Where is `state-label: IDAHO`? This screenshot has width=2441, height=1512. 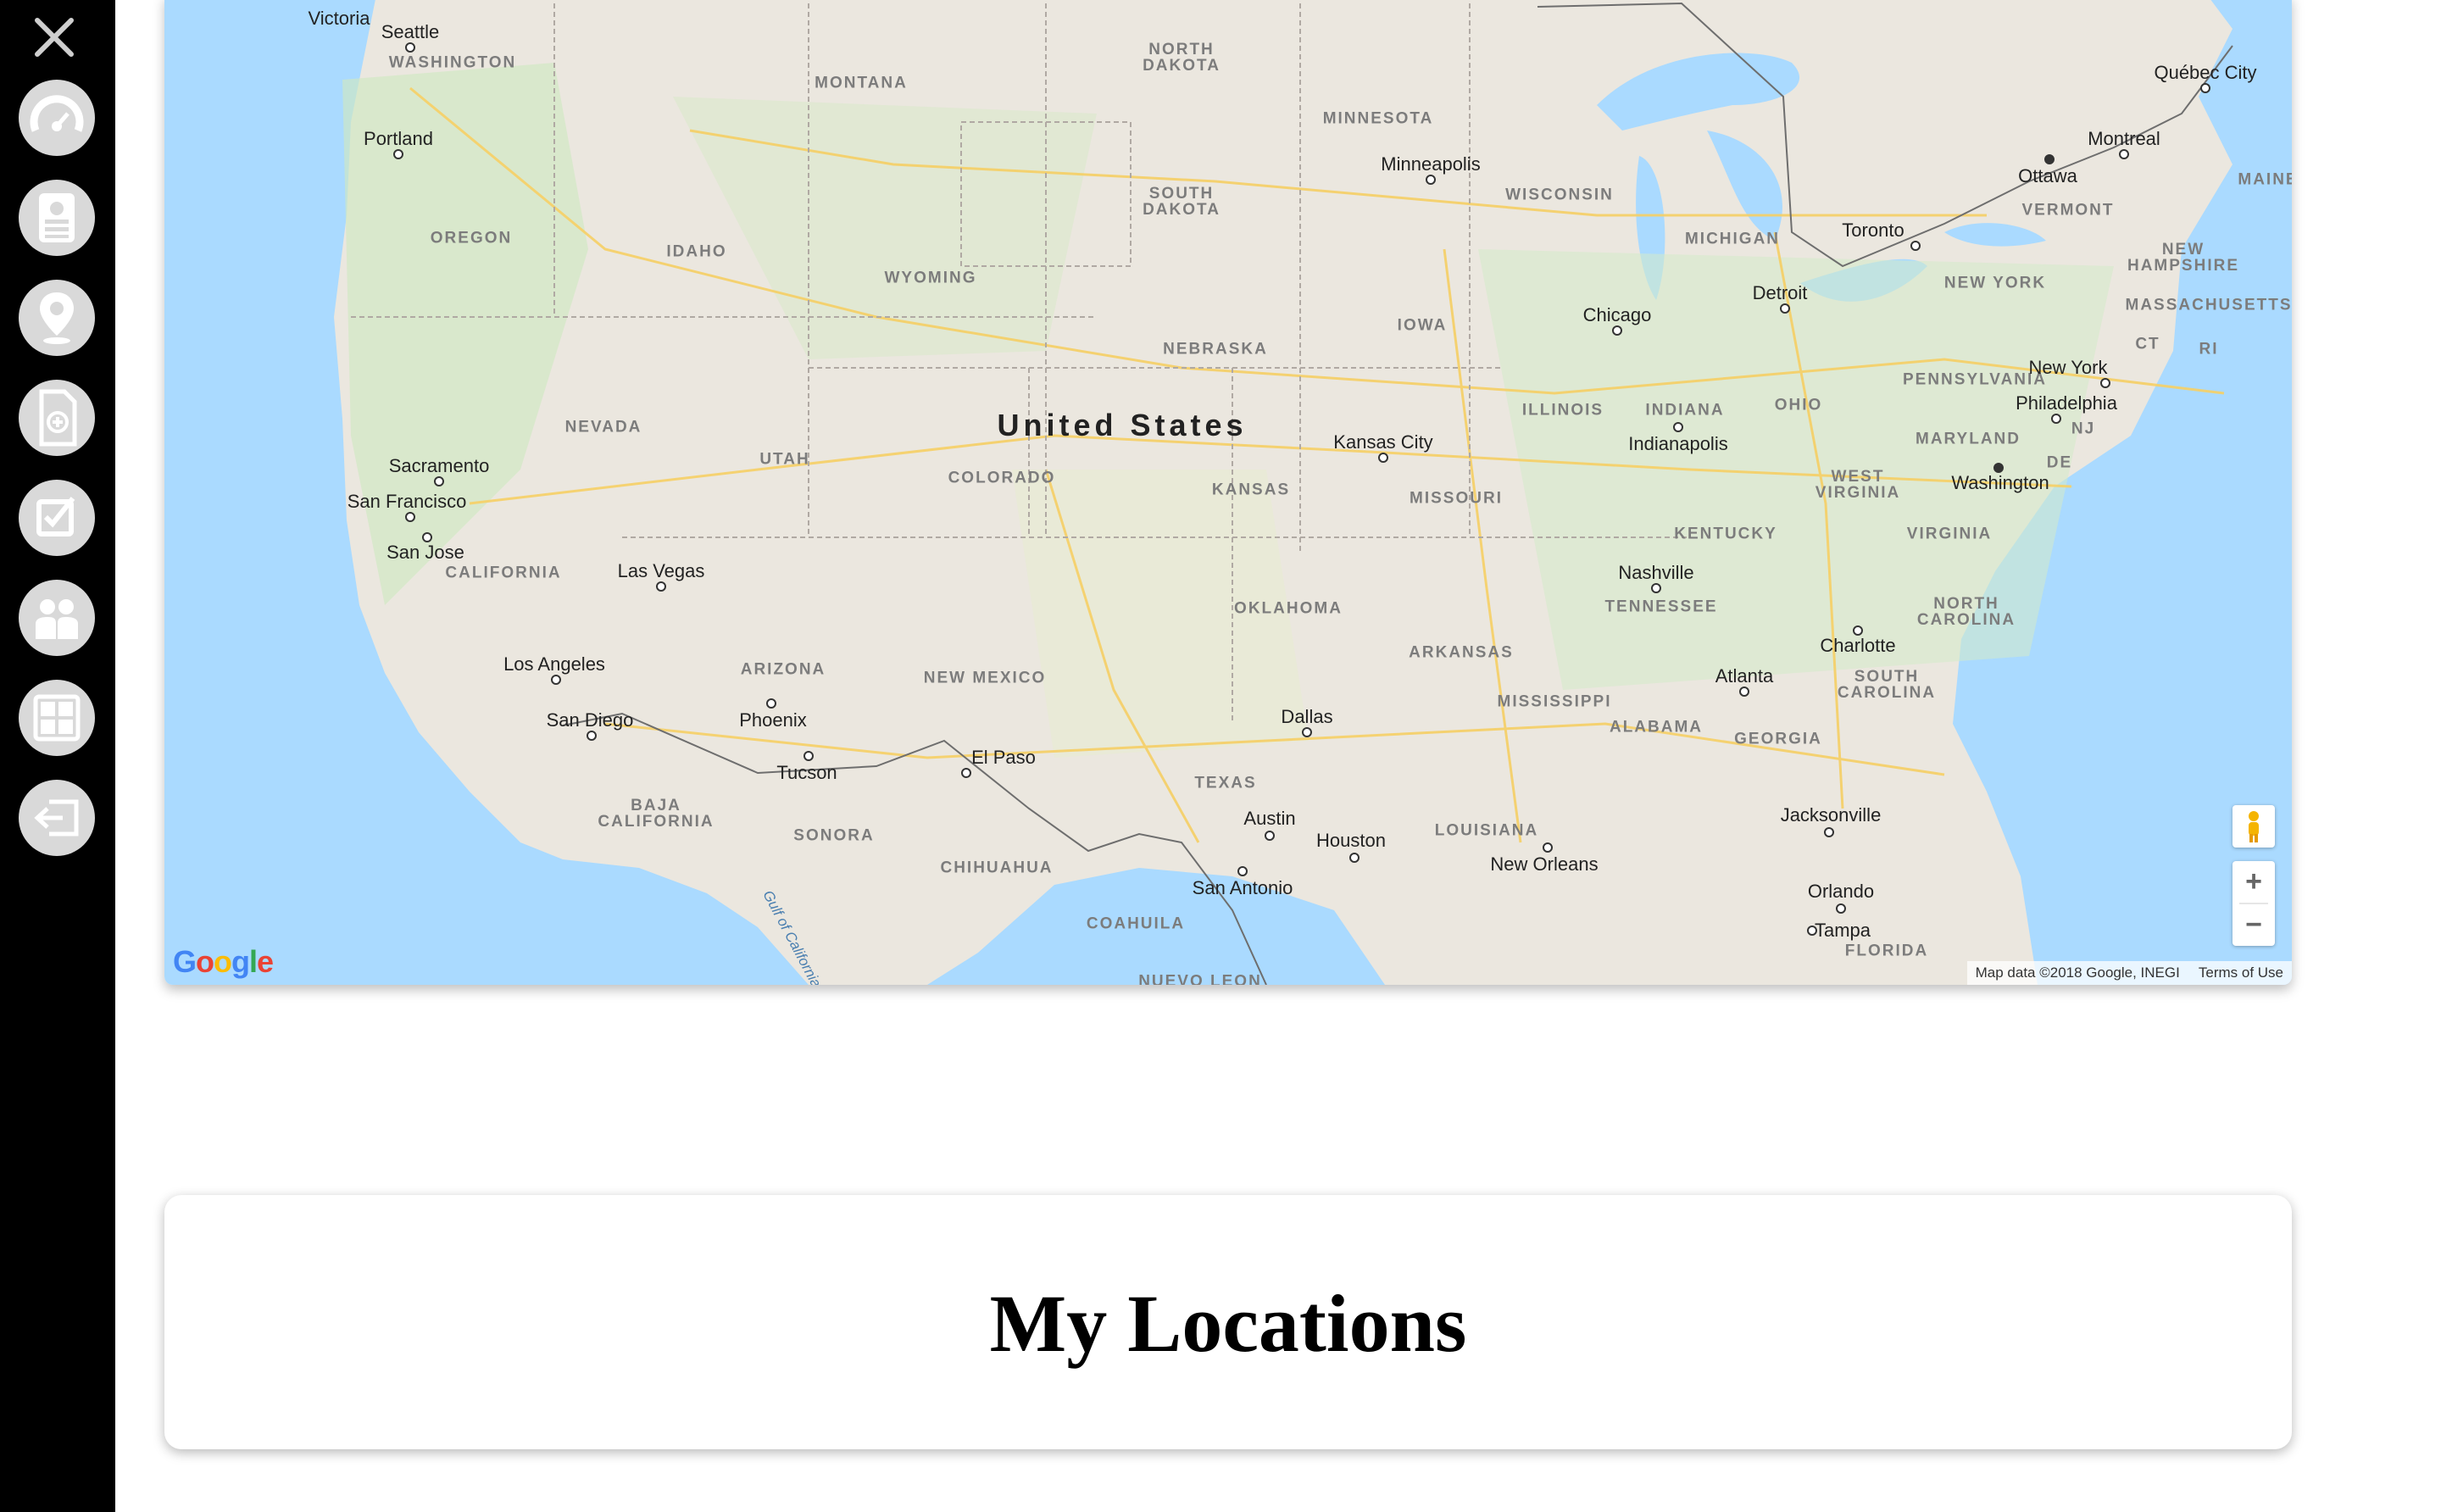 state-label: IDAHO is located at coordinates (697, 252).